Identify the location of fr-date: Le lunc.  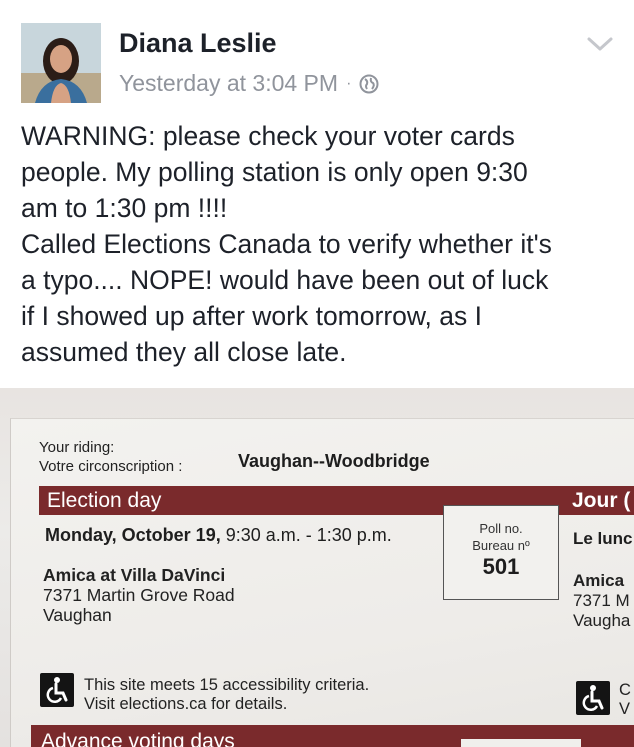
(603, 539).